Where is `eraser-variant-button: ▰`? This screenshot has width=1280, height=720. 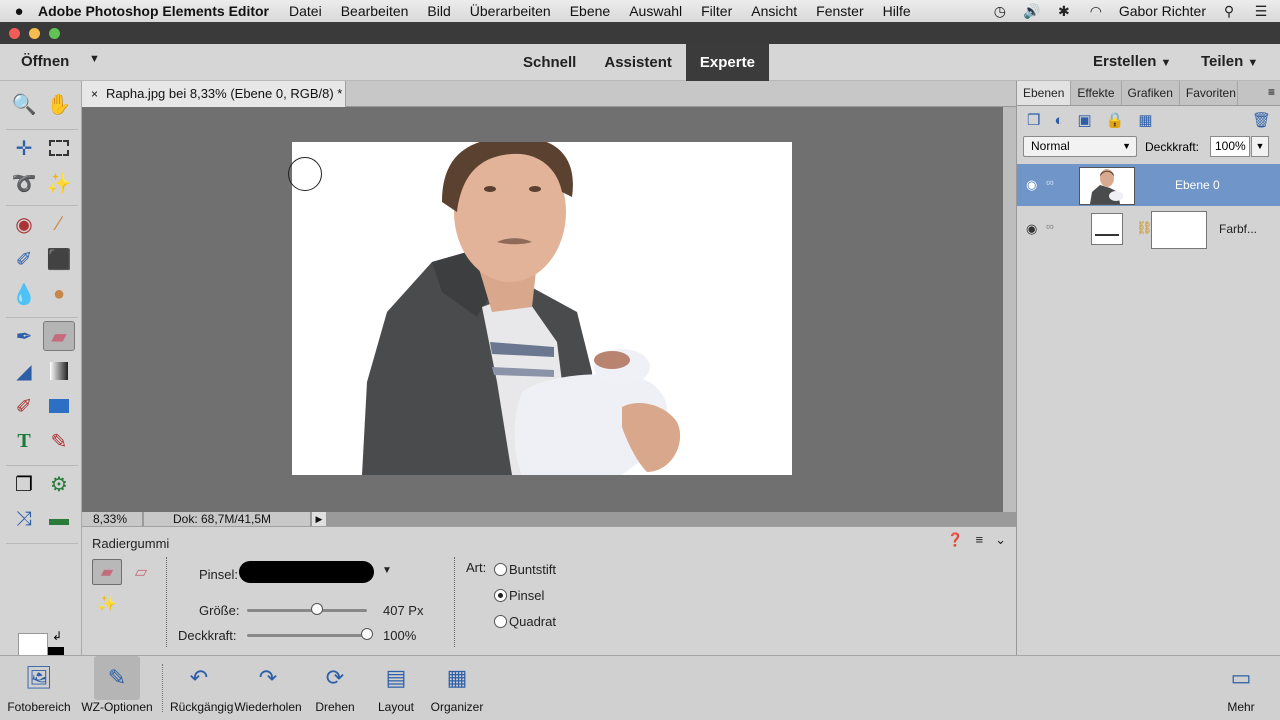
eraser-variant-button: ▰ is located at coordinates (107, 572).